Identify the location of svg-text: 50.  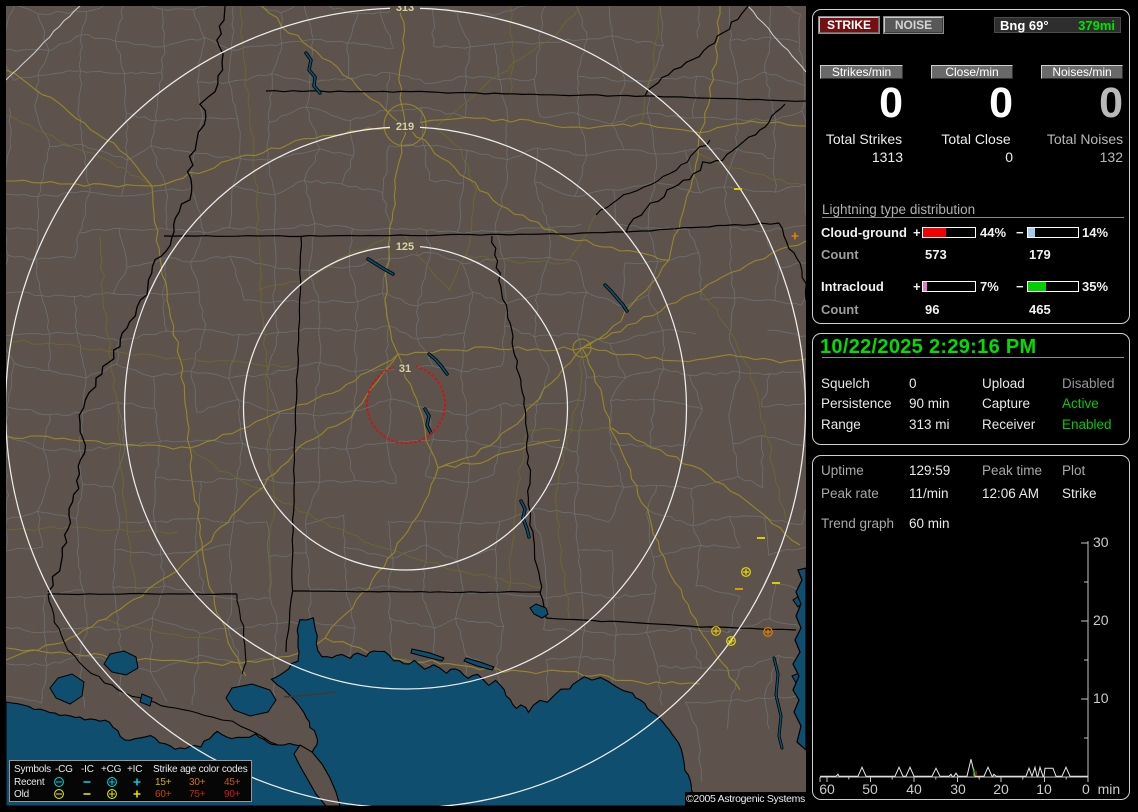
(870, 789).